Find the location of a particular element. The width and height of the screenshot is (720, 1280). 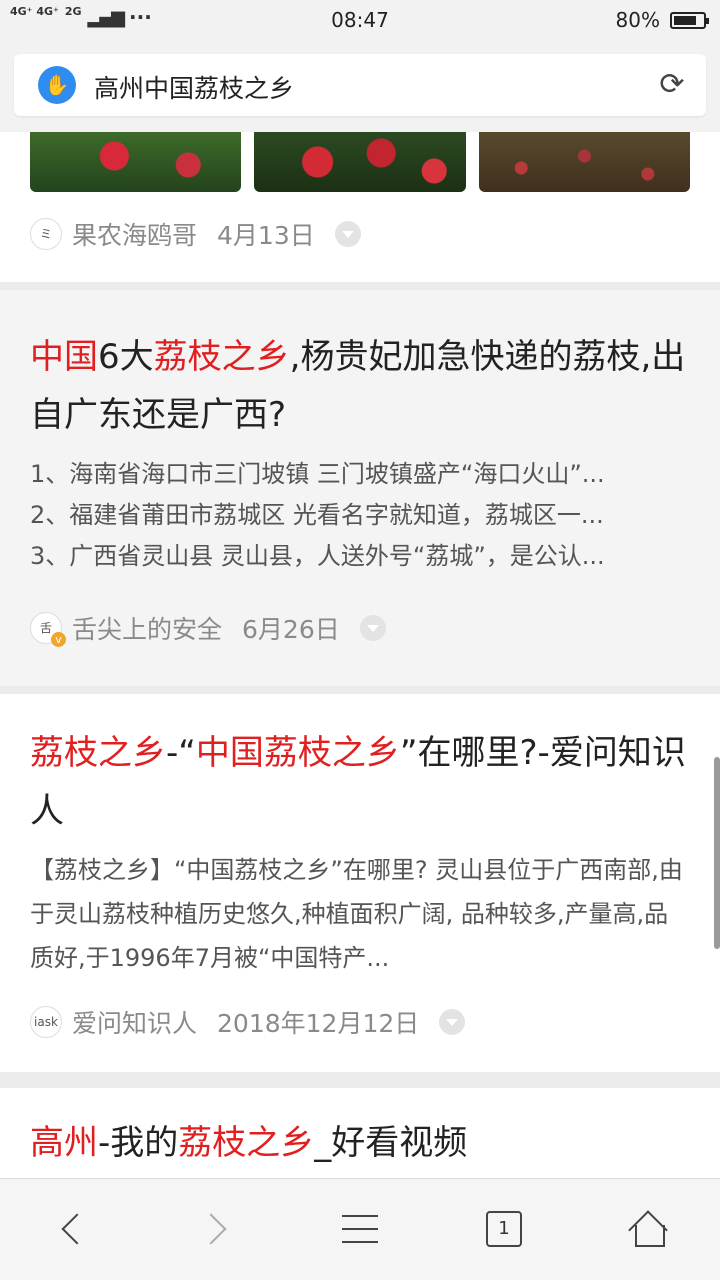

bottom-nav: 1 is located at coordinates (360, 1229).